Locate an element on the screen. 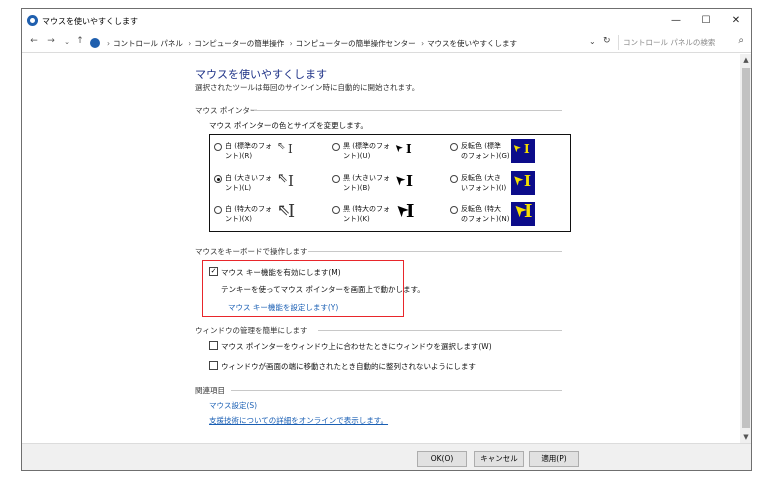  pointer-option-label-line: 黒 (大きいフォ is located at coordinates (366, 178).